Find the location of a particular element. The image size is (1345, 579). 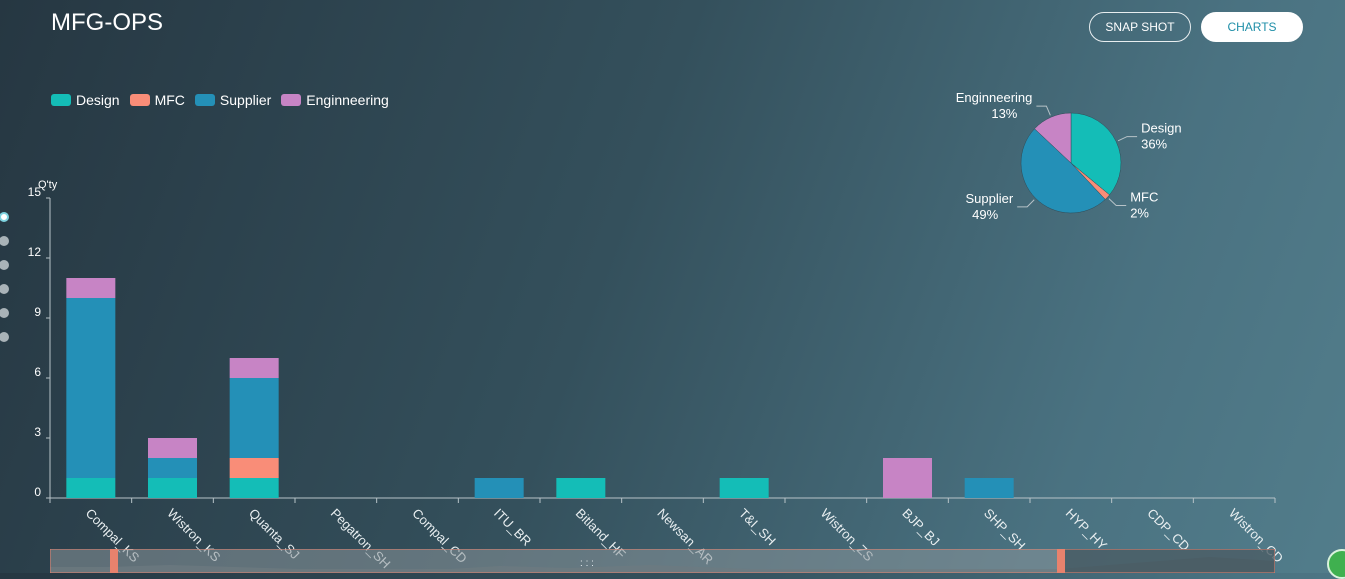

pie-label-percent: 2% is located at coordinates (1139, 212).